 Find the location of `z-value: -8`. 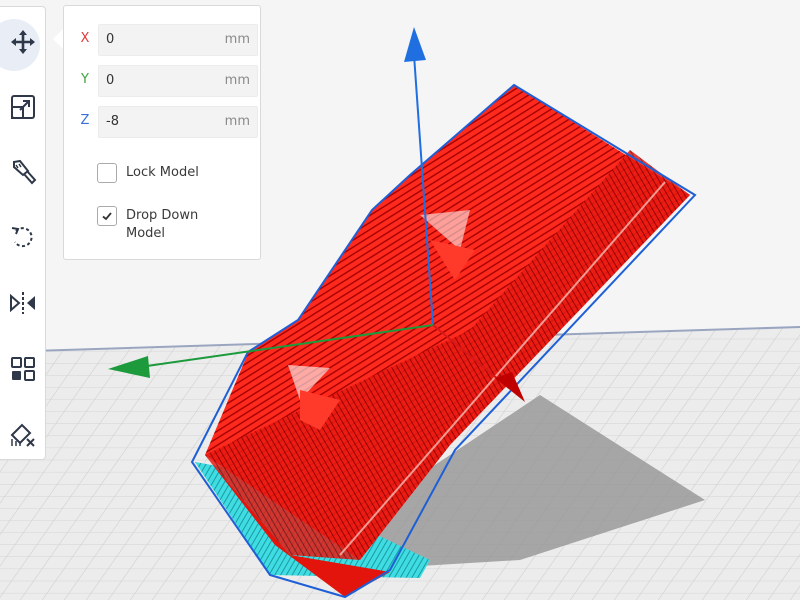

z-value: -8 is located at coordinates (112, 121).